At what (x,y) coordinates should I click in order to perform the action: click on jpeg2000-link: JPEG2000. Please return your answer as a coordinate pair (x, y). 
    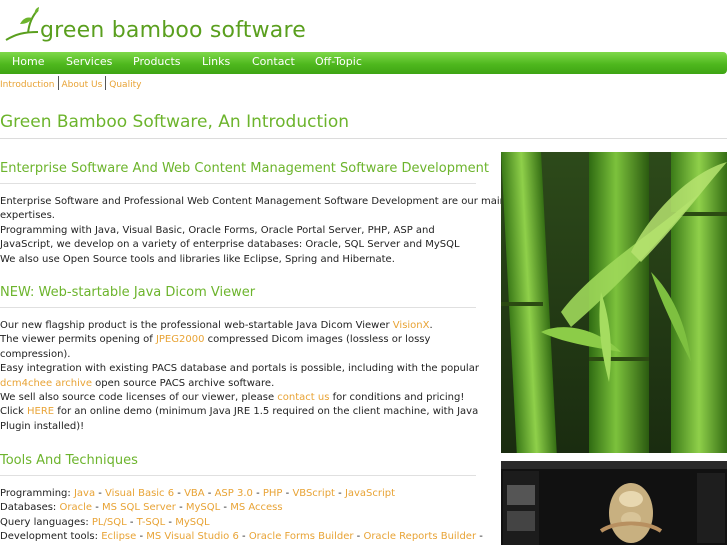
    Looking at the image, I should click on (180, 339).